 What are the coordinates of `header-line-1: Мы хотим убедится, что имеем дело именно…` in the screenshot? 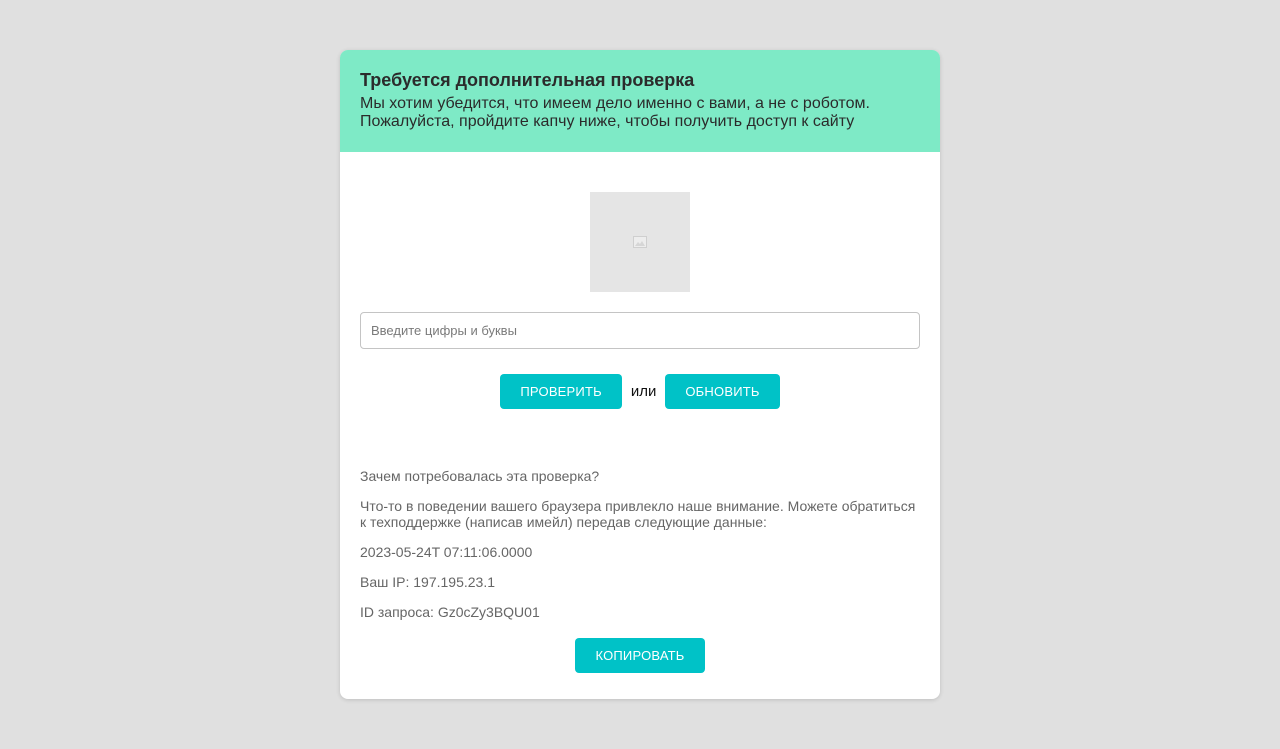 It's located at (615, 103).